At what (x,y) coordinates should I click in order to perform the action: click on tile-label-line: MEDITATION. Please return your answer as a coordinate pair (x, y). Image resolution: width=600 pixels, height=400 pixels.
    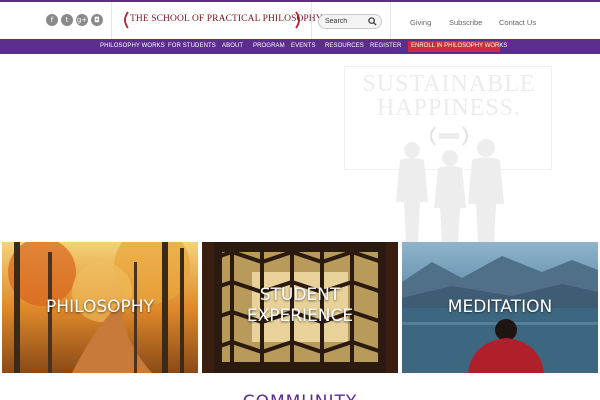
    Looking at the image, I should click on (500, 307).